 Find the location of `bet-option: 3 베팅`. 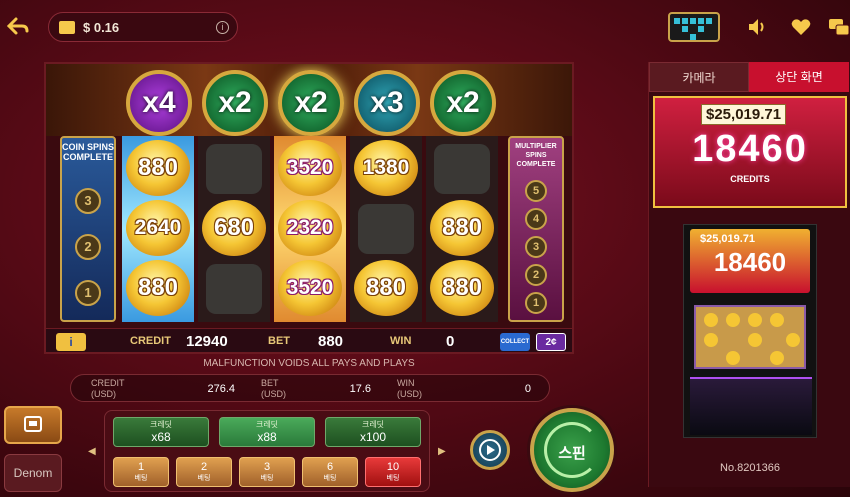

bet-option: 3 베팅 is located at coordinates (267, 472).